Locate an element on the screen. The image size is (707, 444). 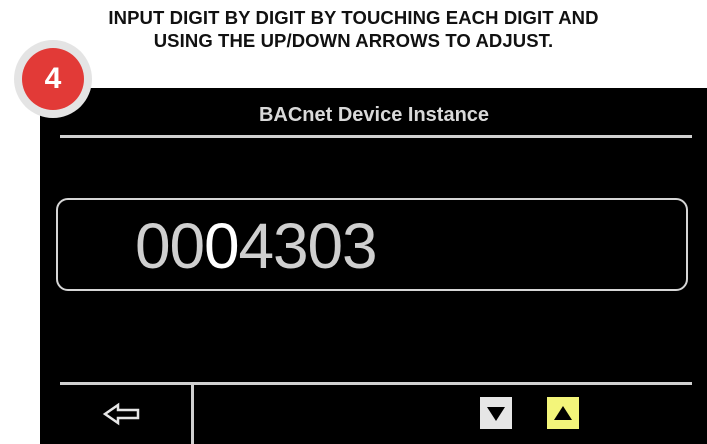
back-arrow-icon is located at coordinates (132, 414).